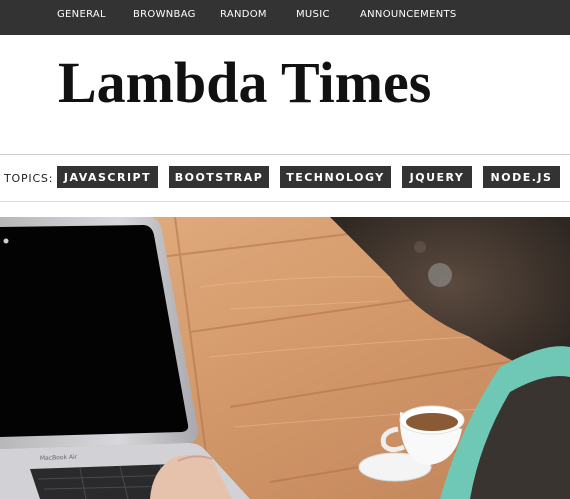 This screenshot has height=499, width=570. I want to click on background-light-spot, so click(440, 275).